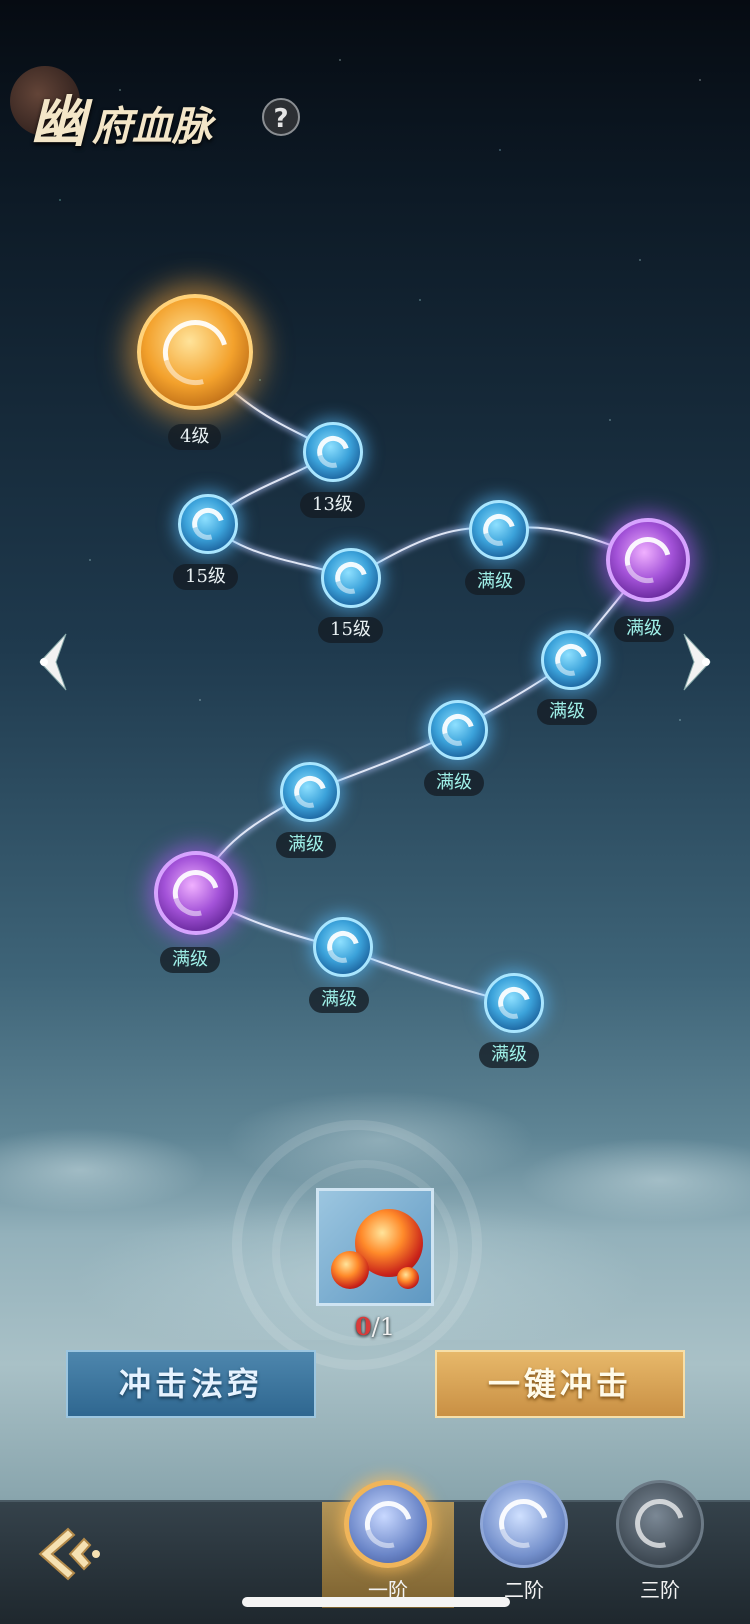  I want to click on tier-1-icon, so click(388, 1524).